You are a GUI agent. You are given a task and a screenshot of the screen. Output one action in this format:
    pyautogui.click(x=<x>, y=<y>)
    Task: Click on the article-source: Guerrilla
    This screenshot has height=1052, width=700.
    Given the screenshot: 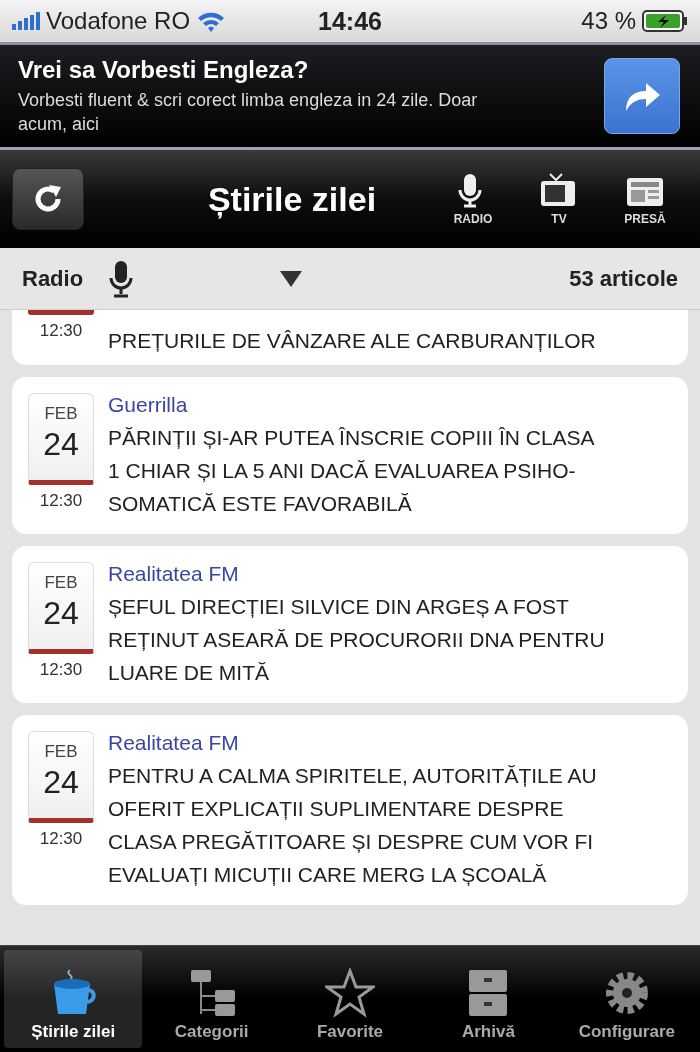 What is the action you would take?
    pyautogui.click(x=148, y=405)
    